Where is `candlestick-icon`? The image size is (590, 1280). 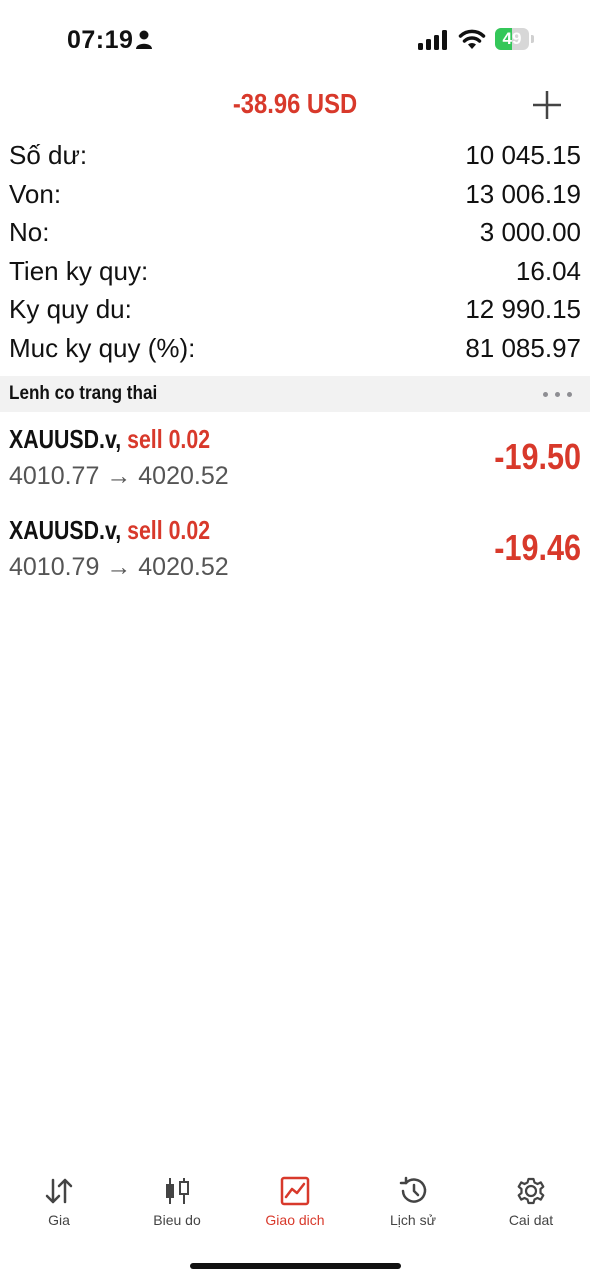
candlestick-icon is located at coordinates (177, 1191).